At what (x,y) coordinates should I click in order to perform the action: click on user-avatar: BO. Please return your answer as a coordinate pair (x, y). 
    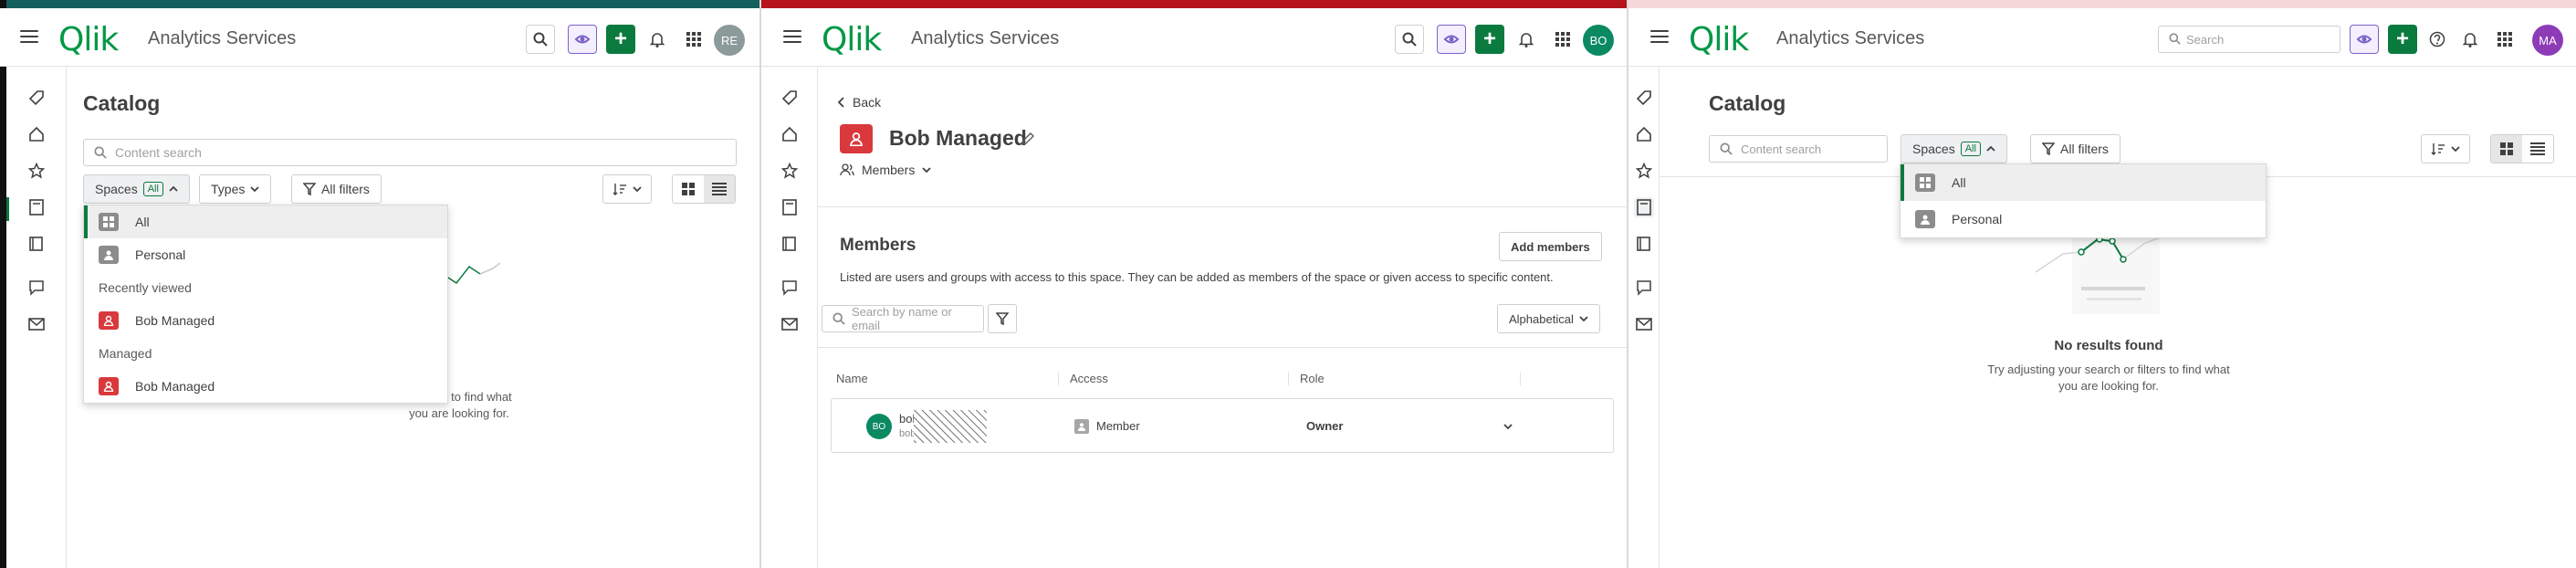
    Looking at the image, I should click on (1599, 40).